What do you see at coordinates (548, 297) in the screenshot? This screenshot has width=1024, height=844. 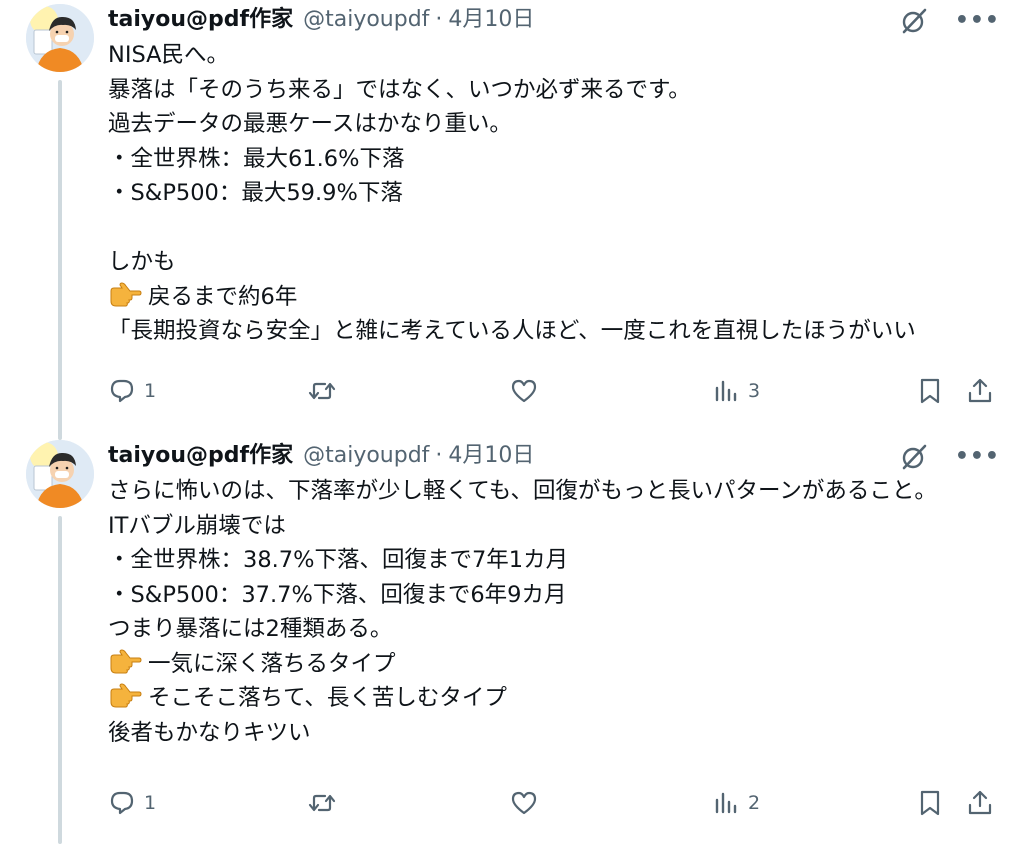 I see `tweet-line-with-emoji: 戻るまで約6年` at bounding box center [548, 297].